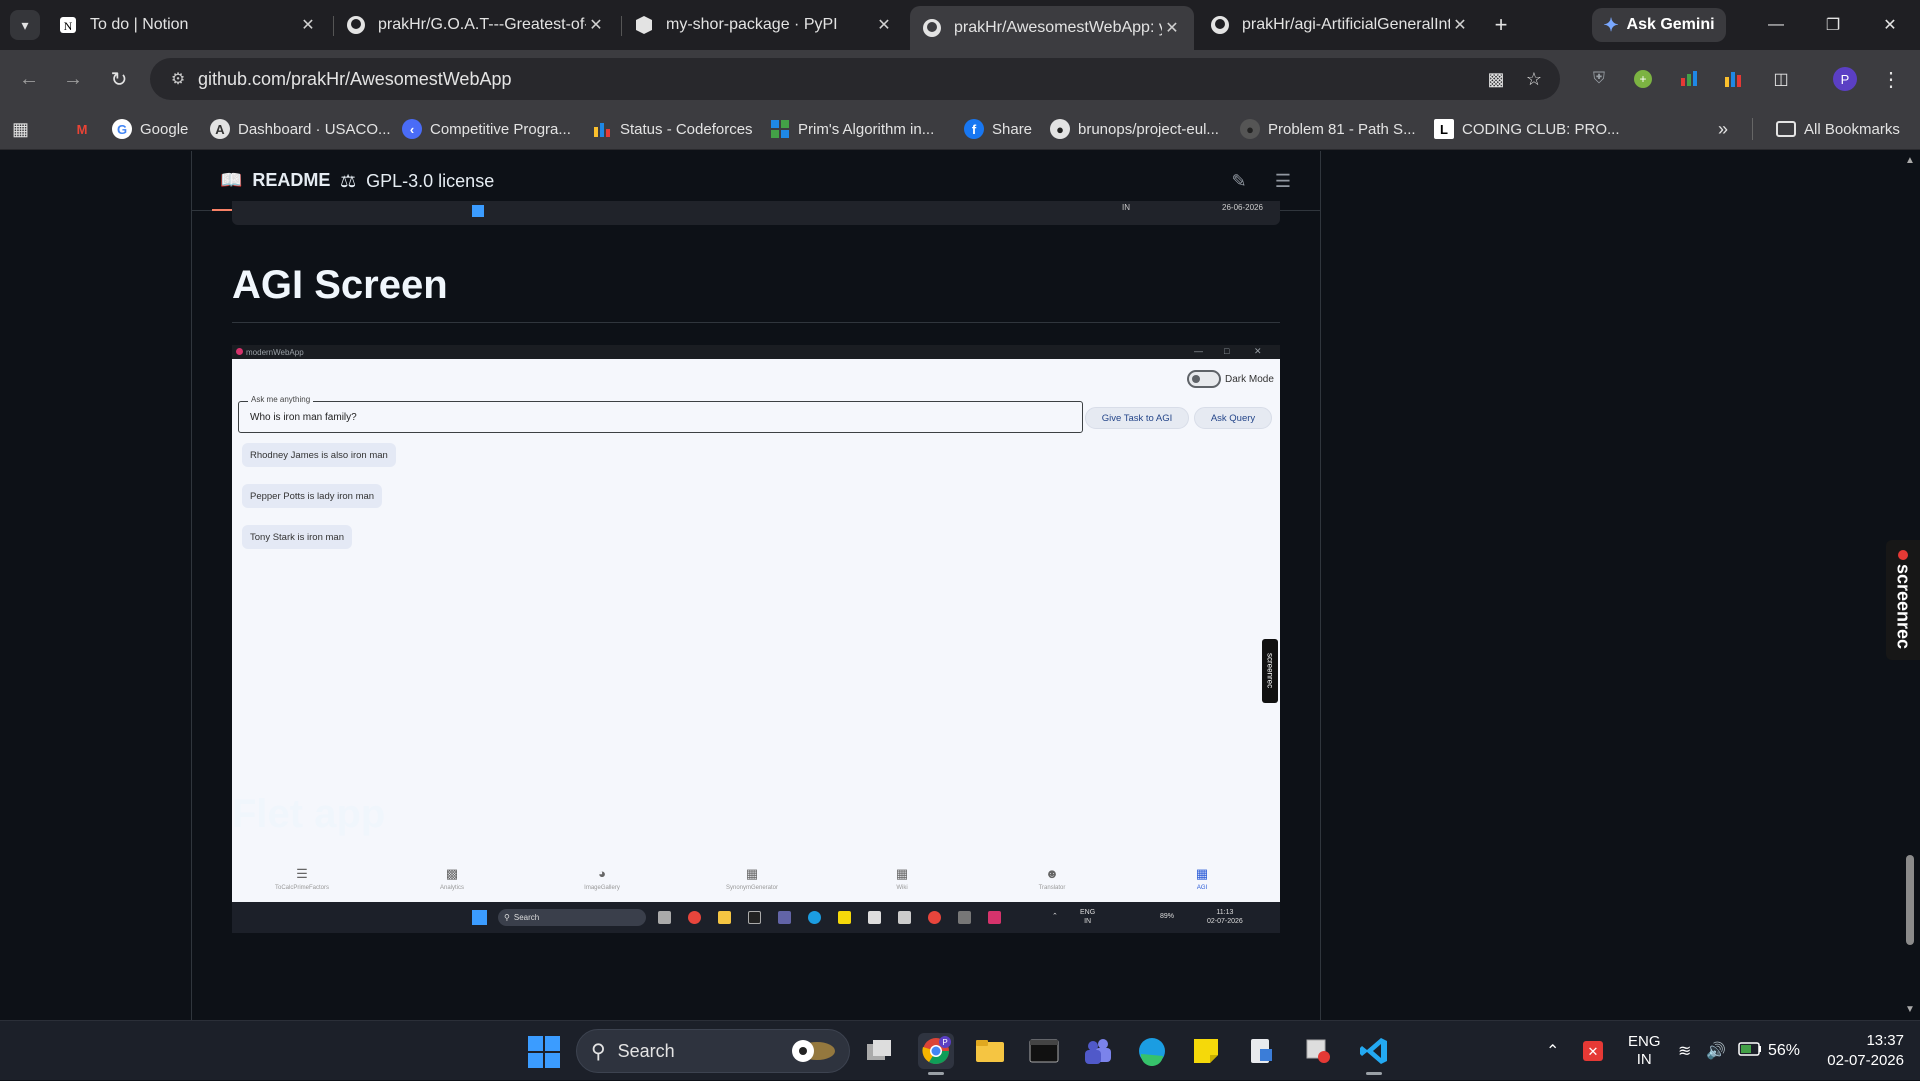 This screenshot has width=1920, height=1081. I want to click on bookmark-star-icon: ☆, so click(1534, 79).